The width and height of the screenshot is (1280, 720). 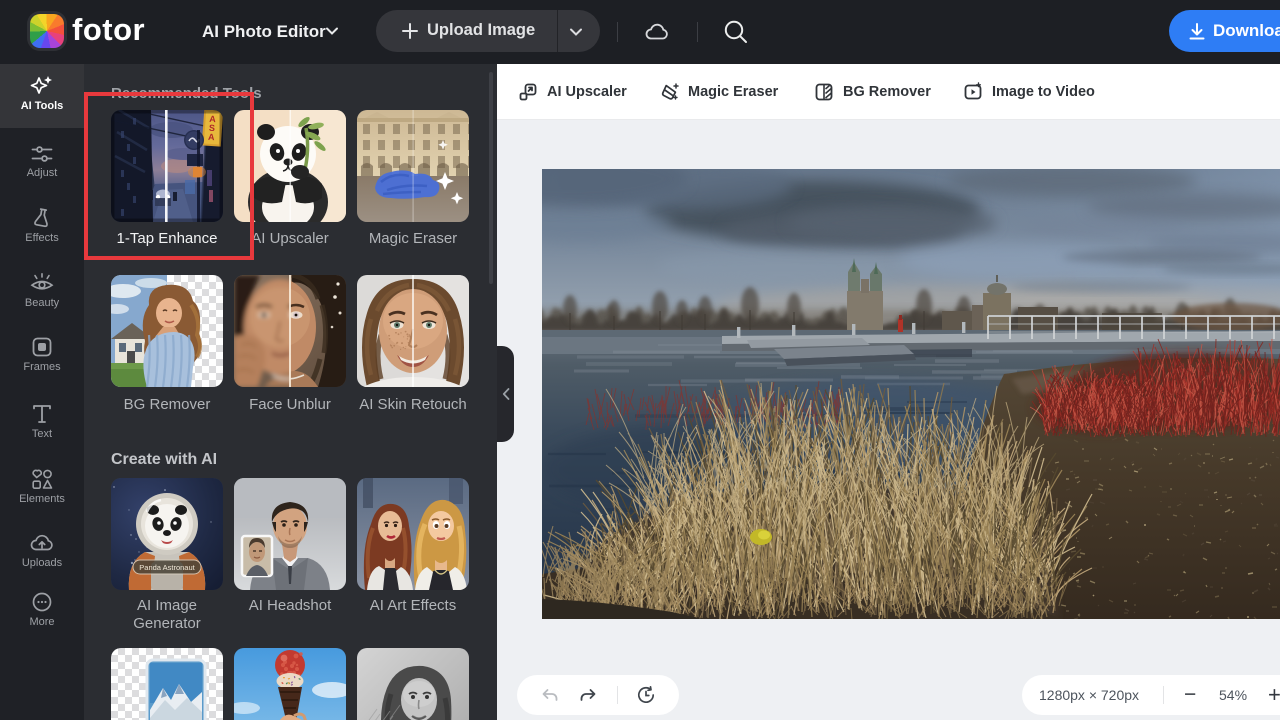 I want to click on svg-text: Panda Astronaut, so click(x=167, y=567).